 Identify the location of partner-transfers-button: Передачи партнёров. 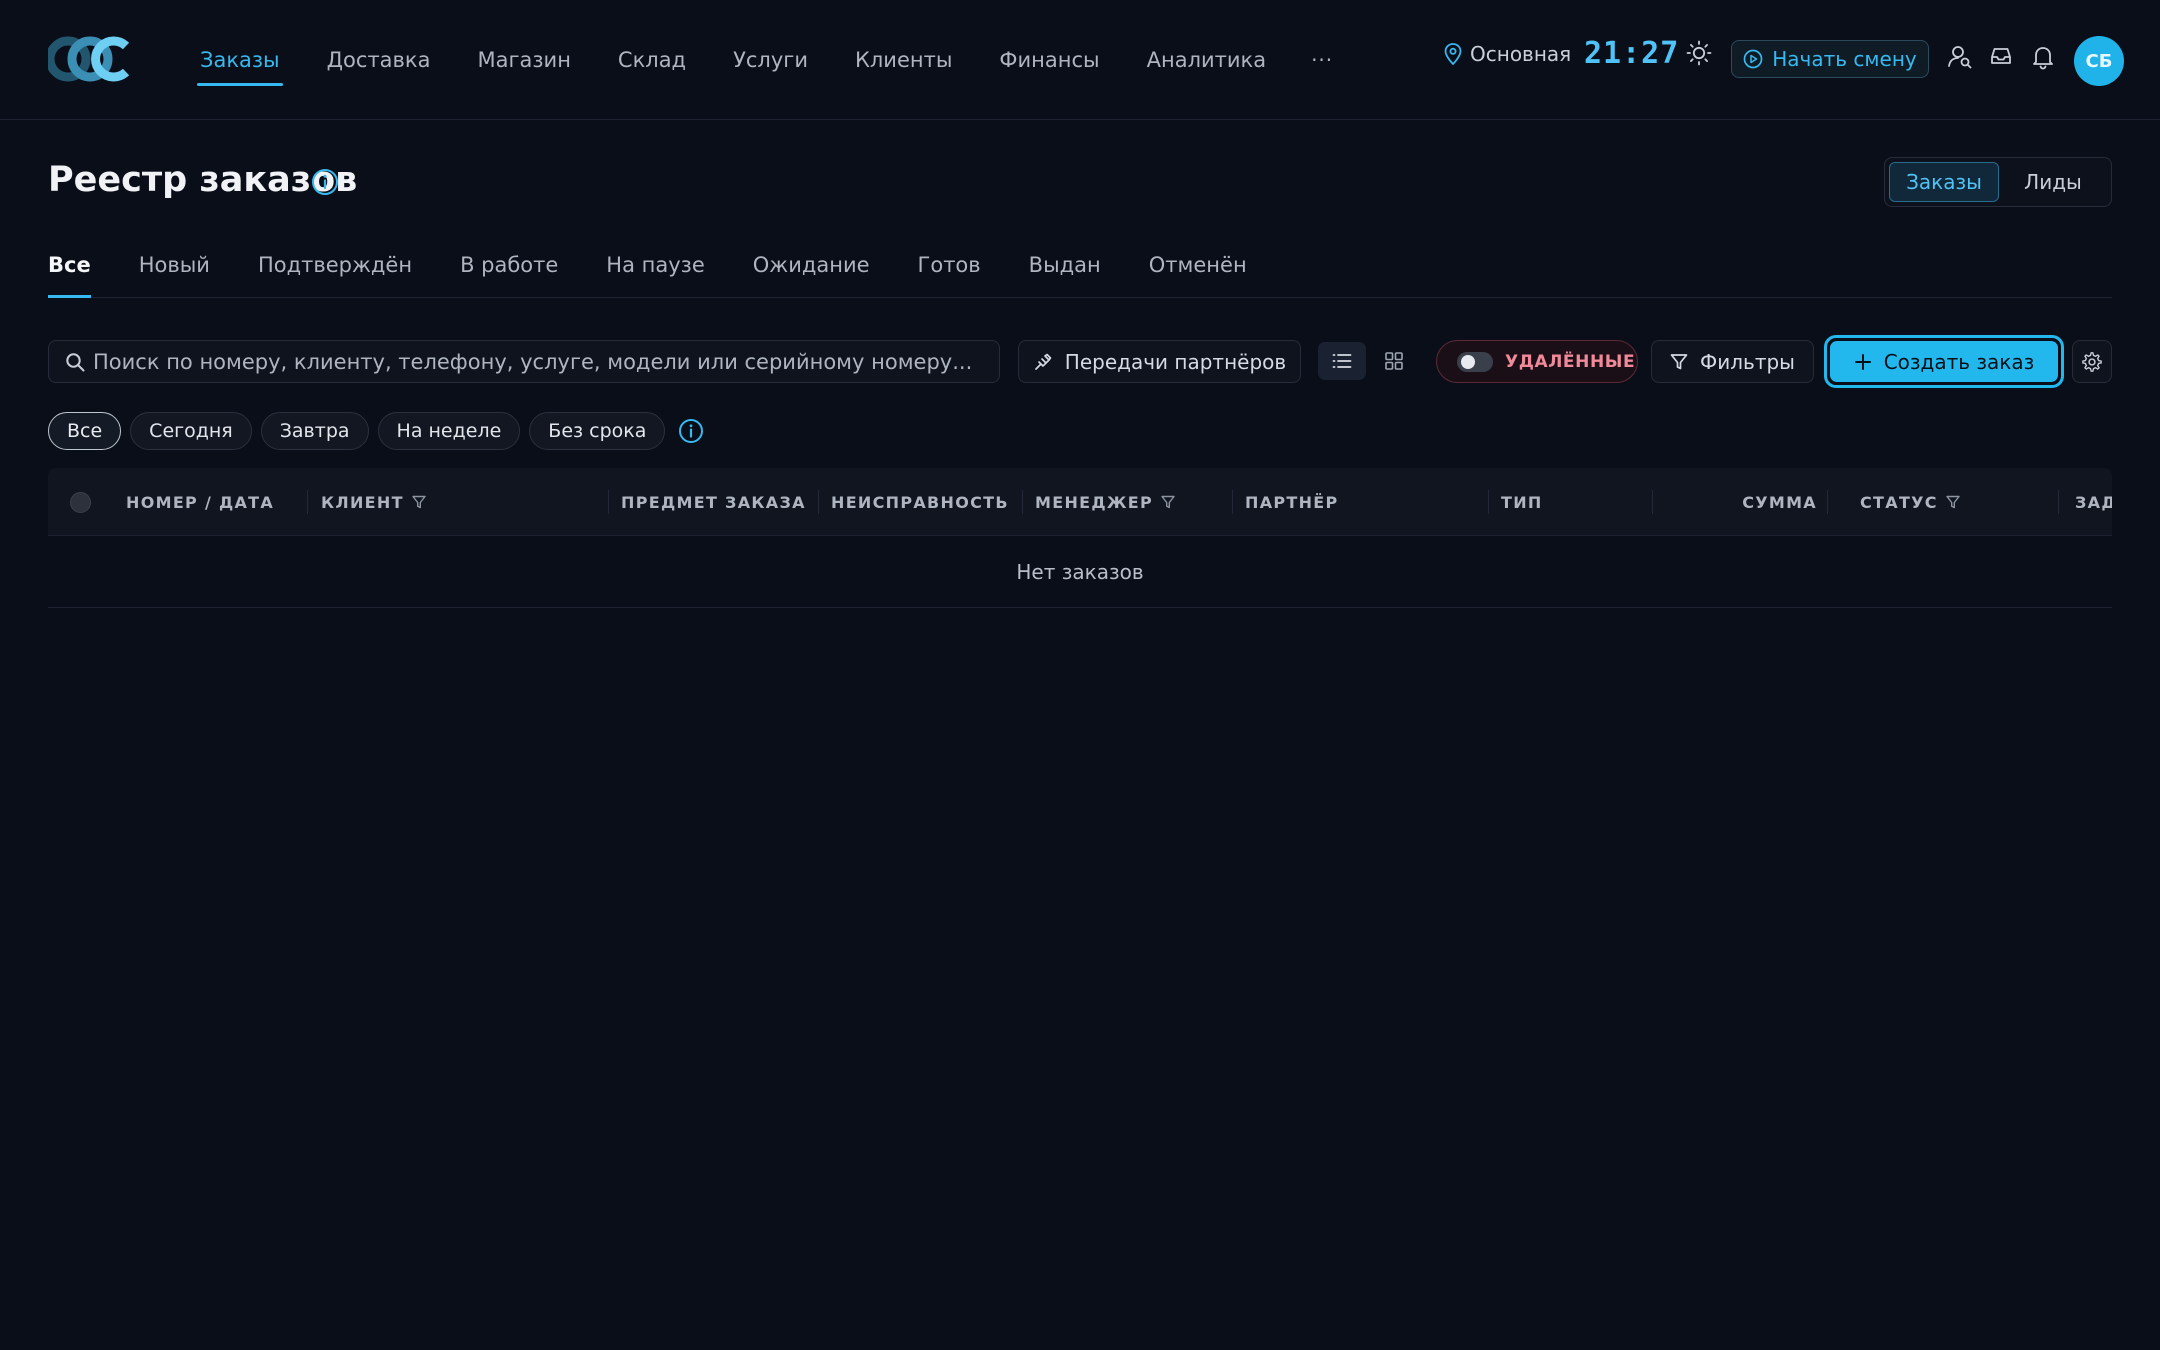
(1159, 361).